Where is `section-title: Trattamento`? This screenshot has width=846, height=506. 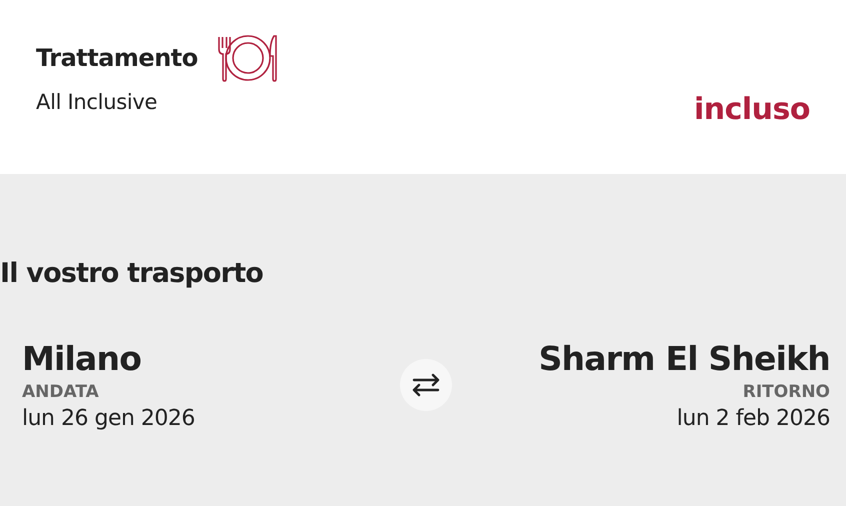
section-title: Trattamento is located at coordinates (117, 58).